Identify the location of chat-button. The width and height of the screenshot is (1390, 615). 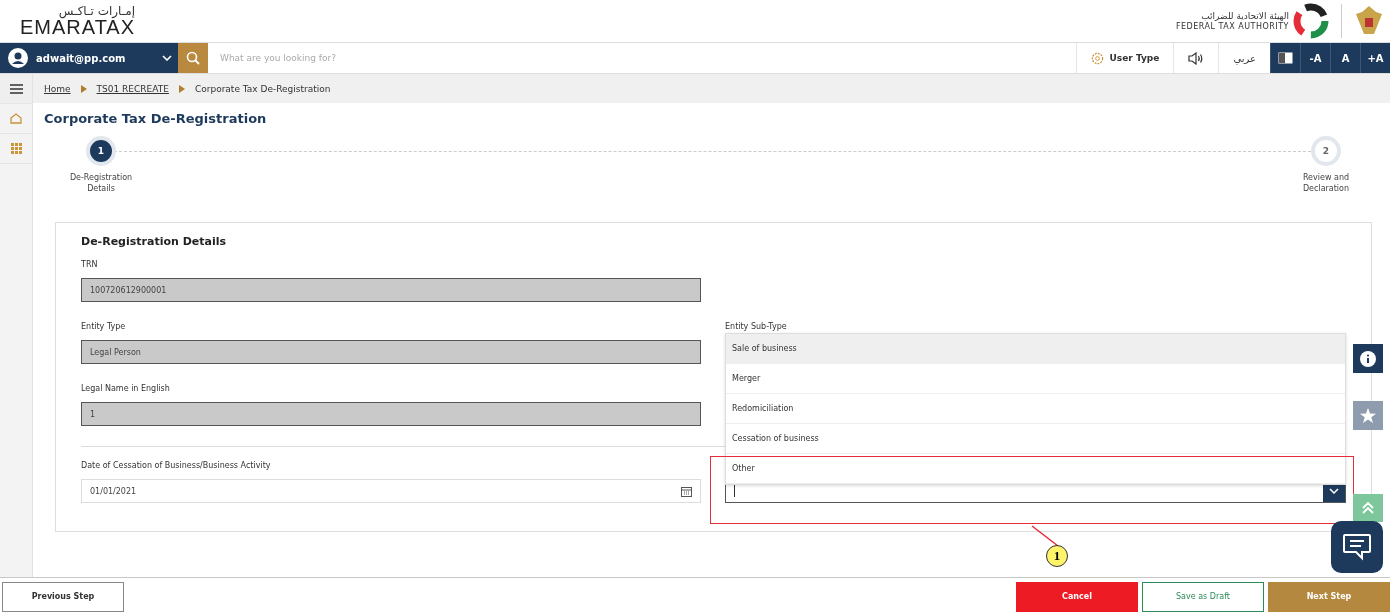
(1357, 547).